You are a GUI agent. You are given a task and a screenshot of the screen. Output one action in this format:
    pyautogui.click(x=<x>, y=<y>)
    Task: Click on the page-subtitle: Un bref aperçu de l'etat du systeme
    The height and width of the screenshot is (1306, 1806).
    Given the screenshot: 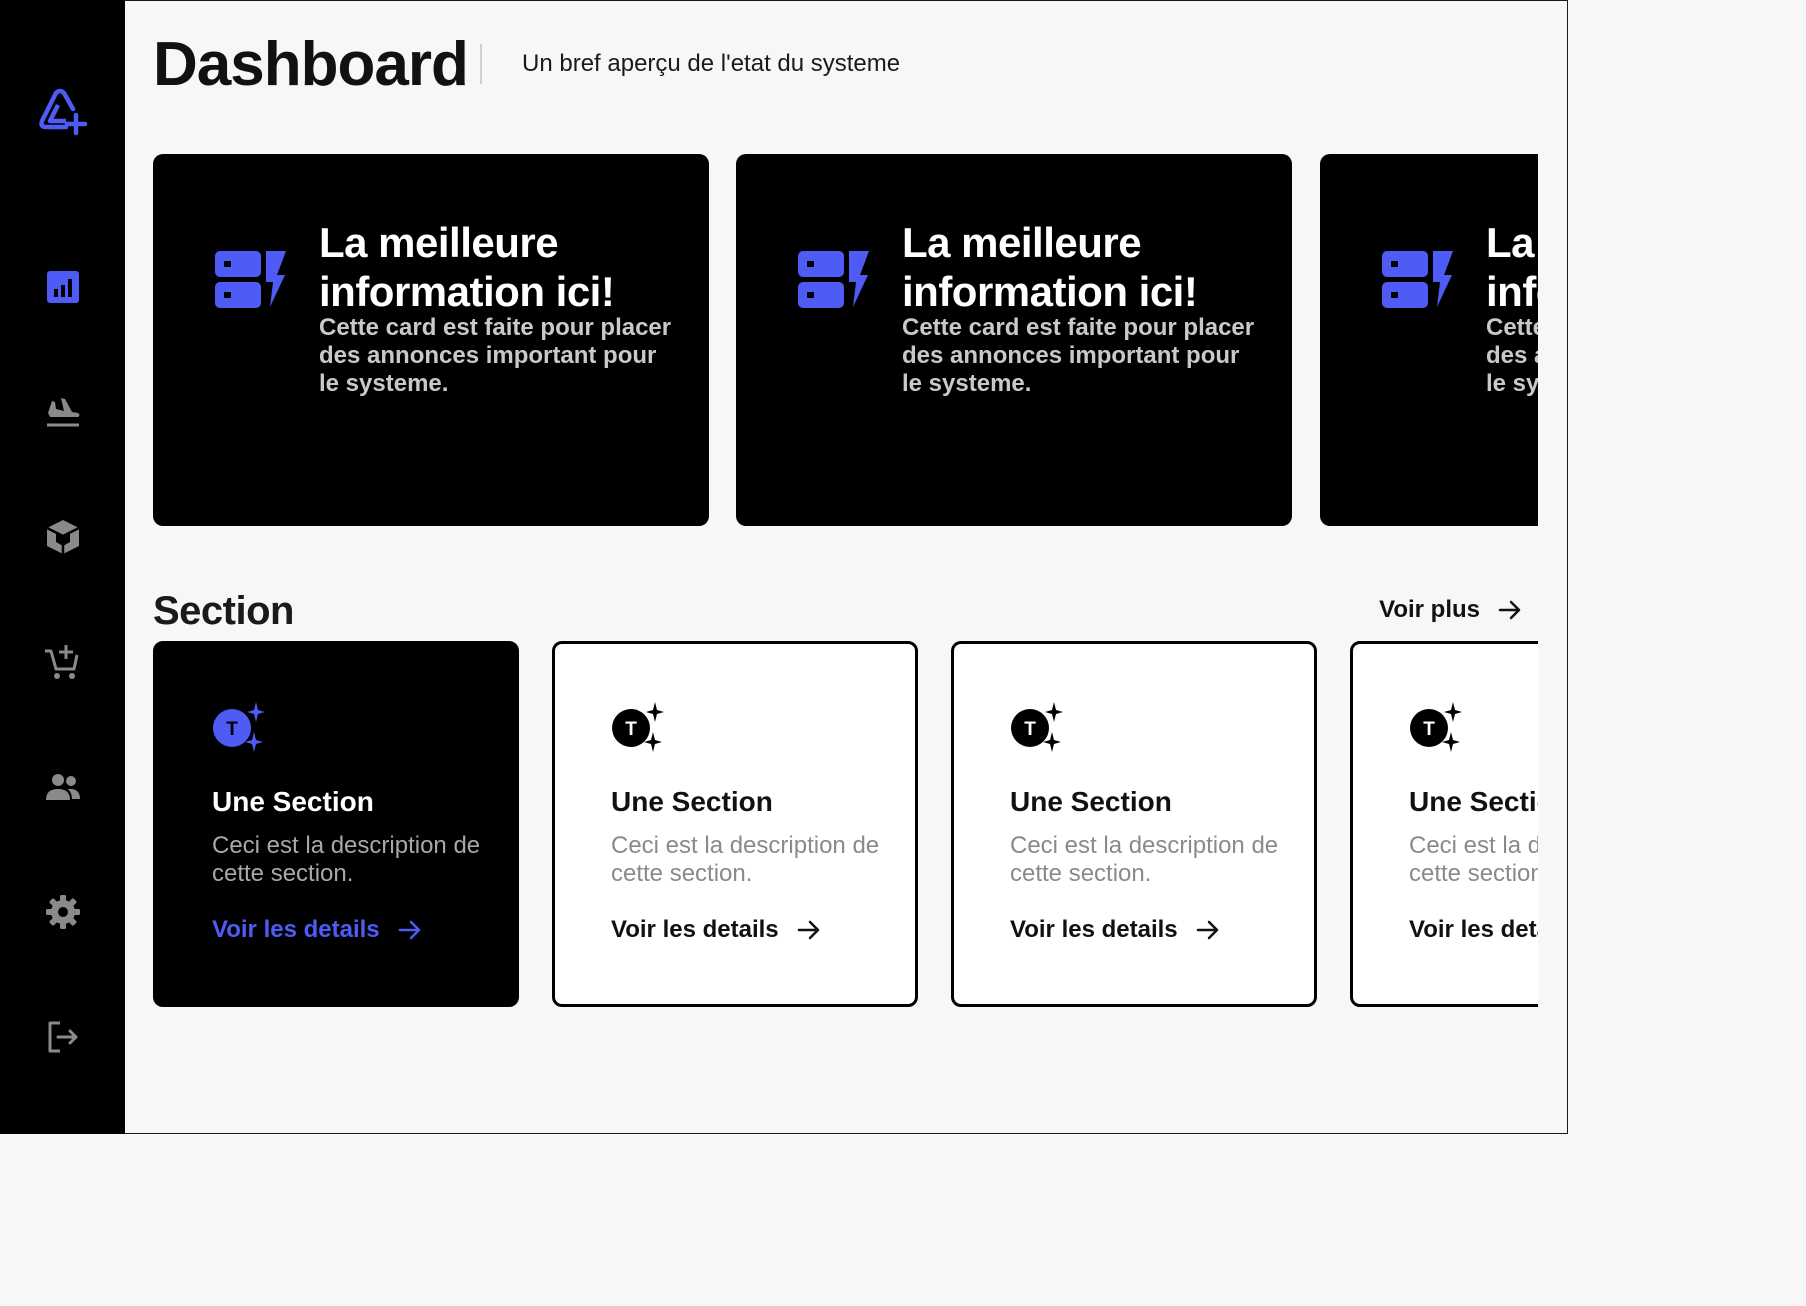 What is the action you would take?
    pyautogui.click(x=711, y=63)
    